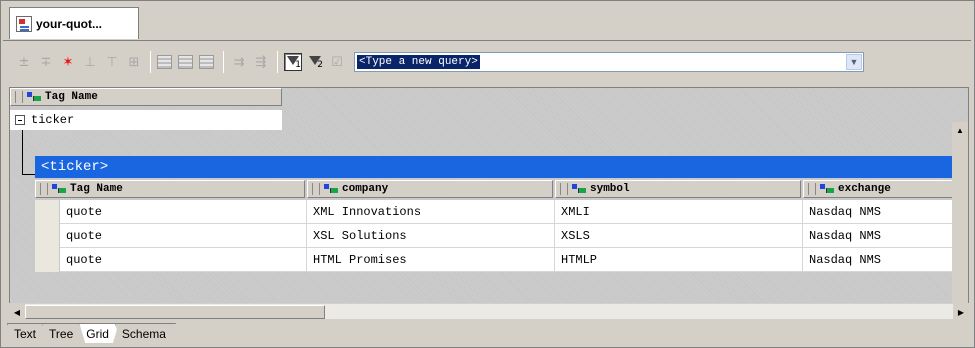 This screenshot has width=975, height=348. I want to click on filter-2-icon: 2, so click(315, 62).